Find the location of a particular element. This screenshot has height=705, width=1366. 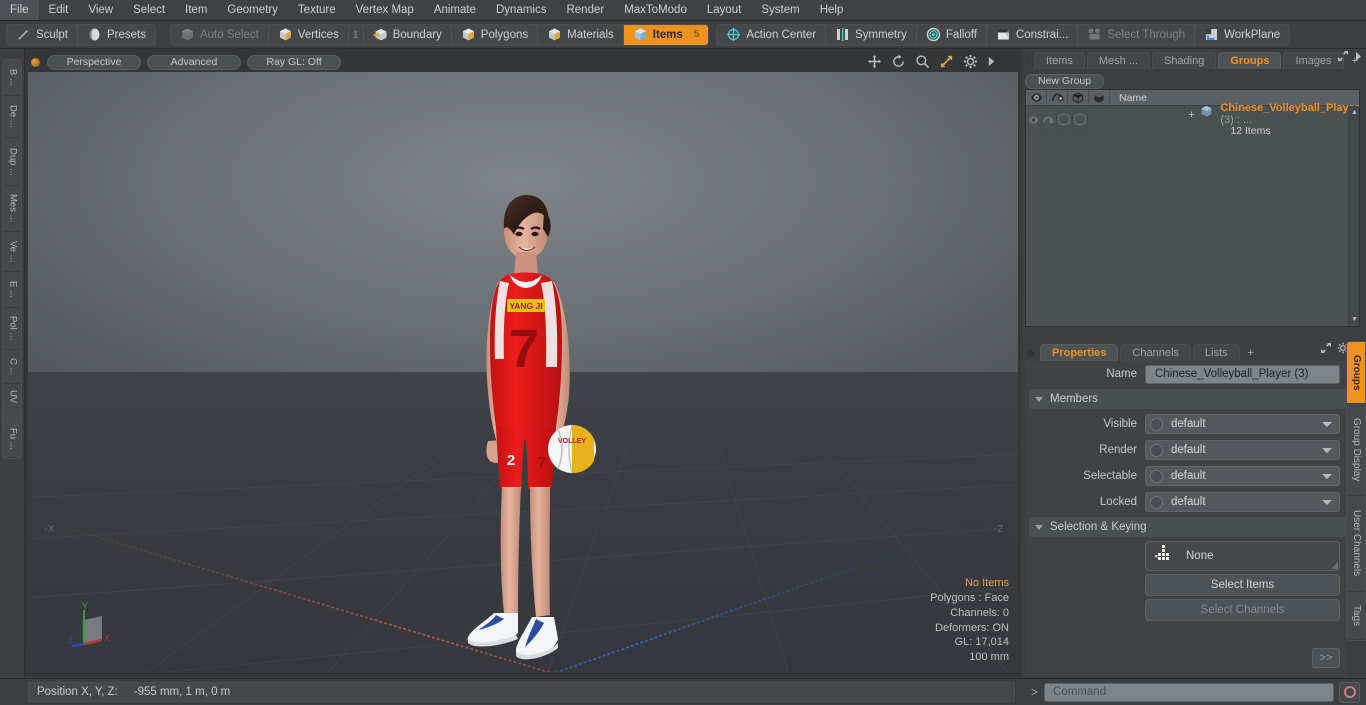

viewport-menu-dot-icon is located at coordinates (35, 62).